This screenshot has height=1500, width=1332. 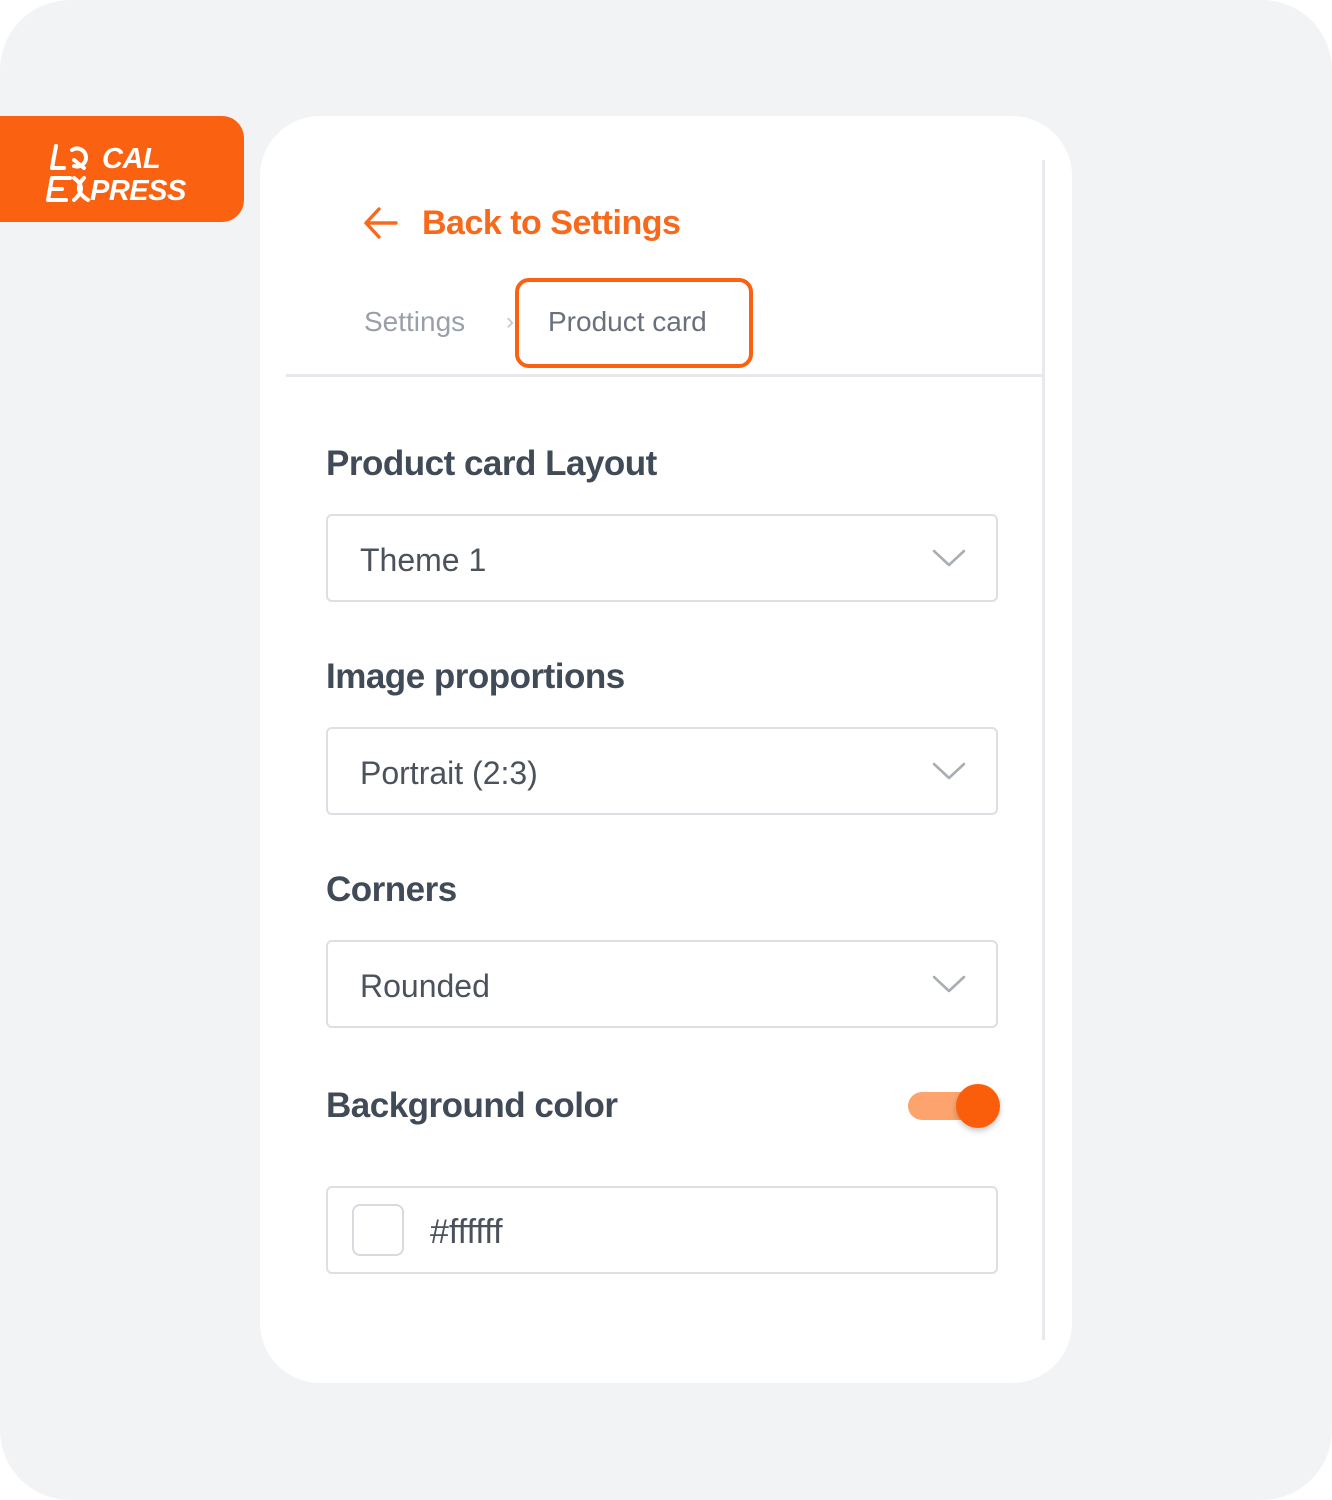 I want to click on breadcrumb-settings: Settings, so click(x=414, y=322).